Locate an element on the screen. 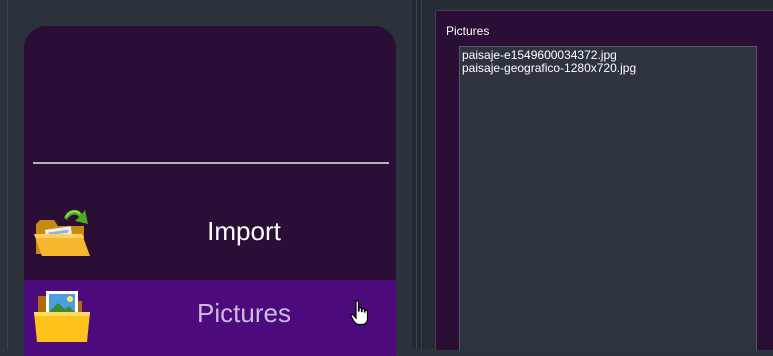  hand-cursor-icon is located at coordinates (359, 313).